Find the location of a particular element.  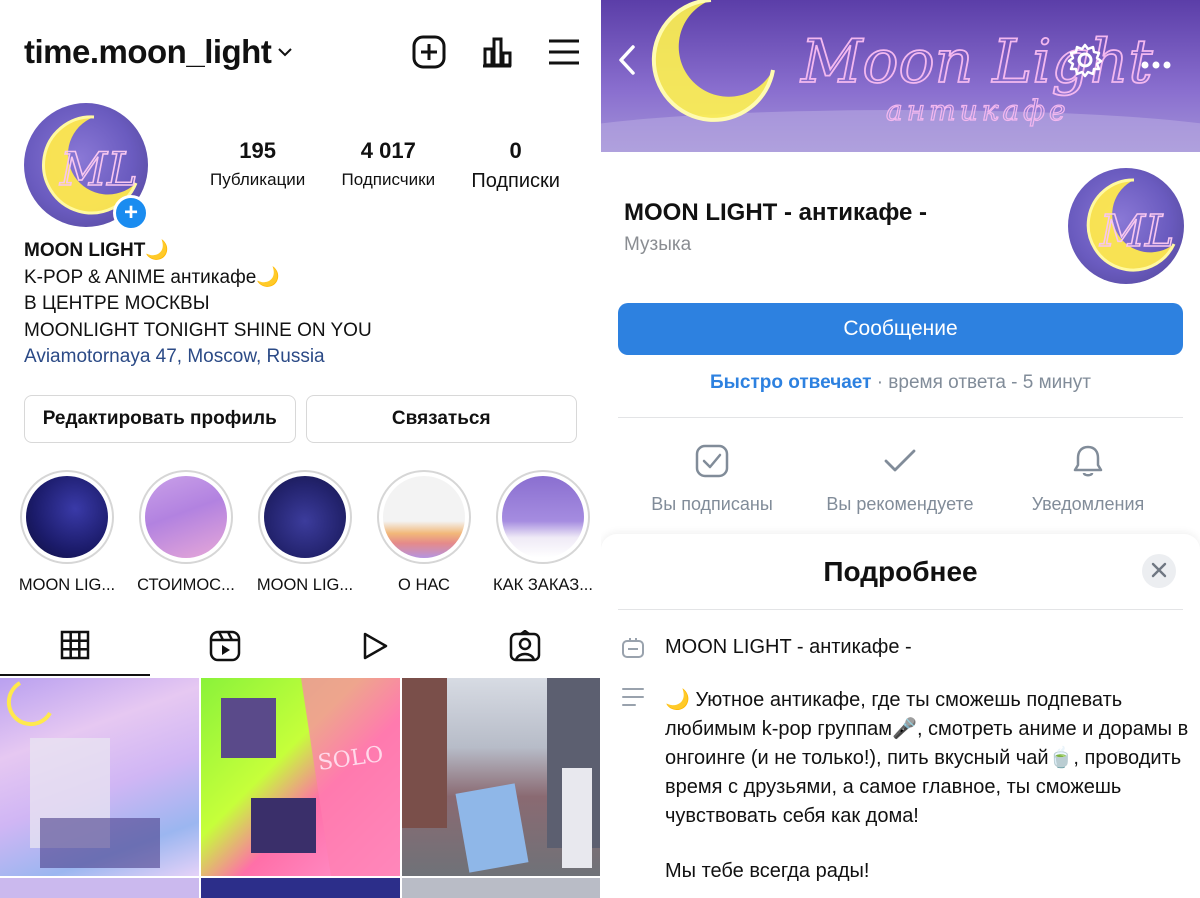

stat-posts-value: 195 is located at coordinates (257, 150).